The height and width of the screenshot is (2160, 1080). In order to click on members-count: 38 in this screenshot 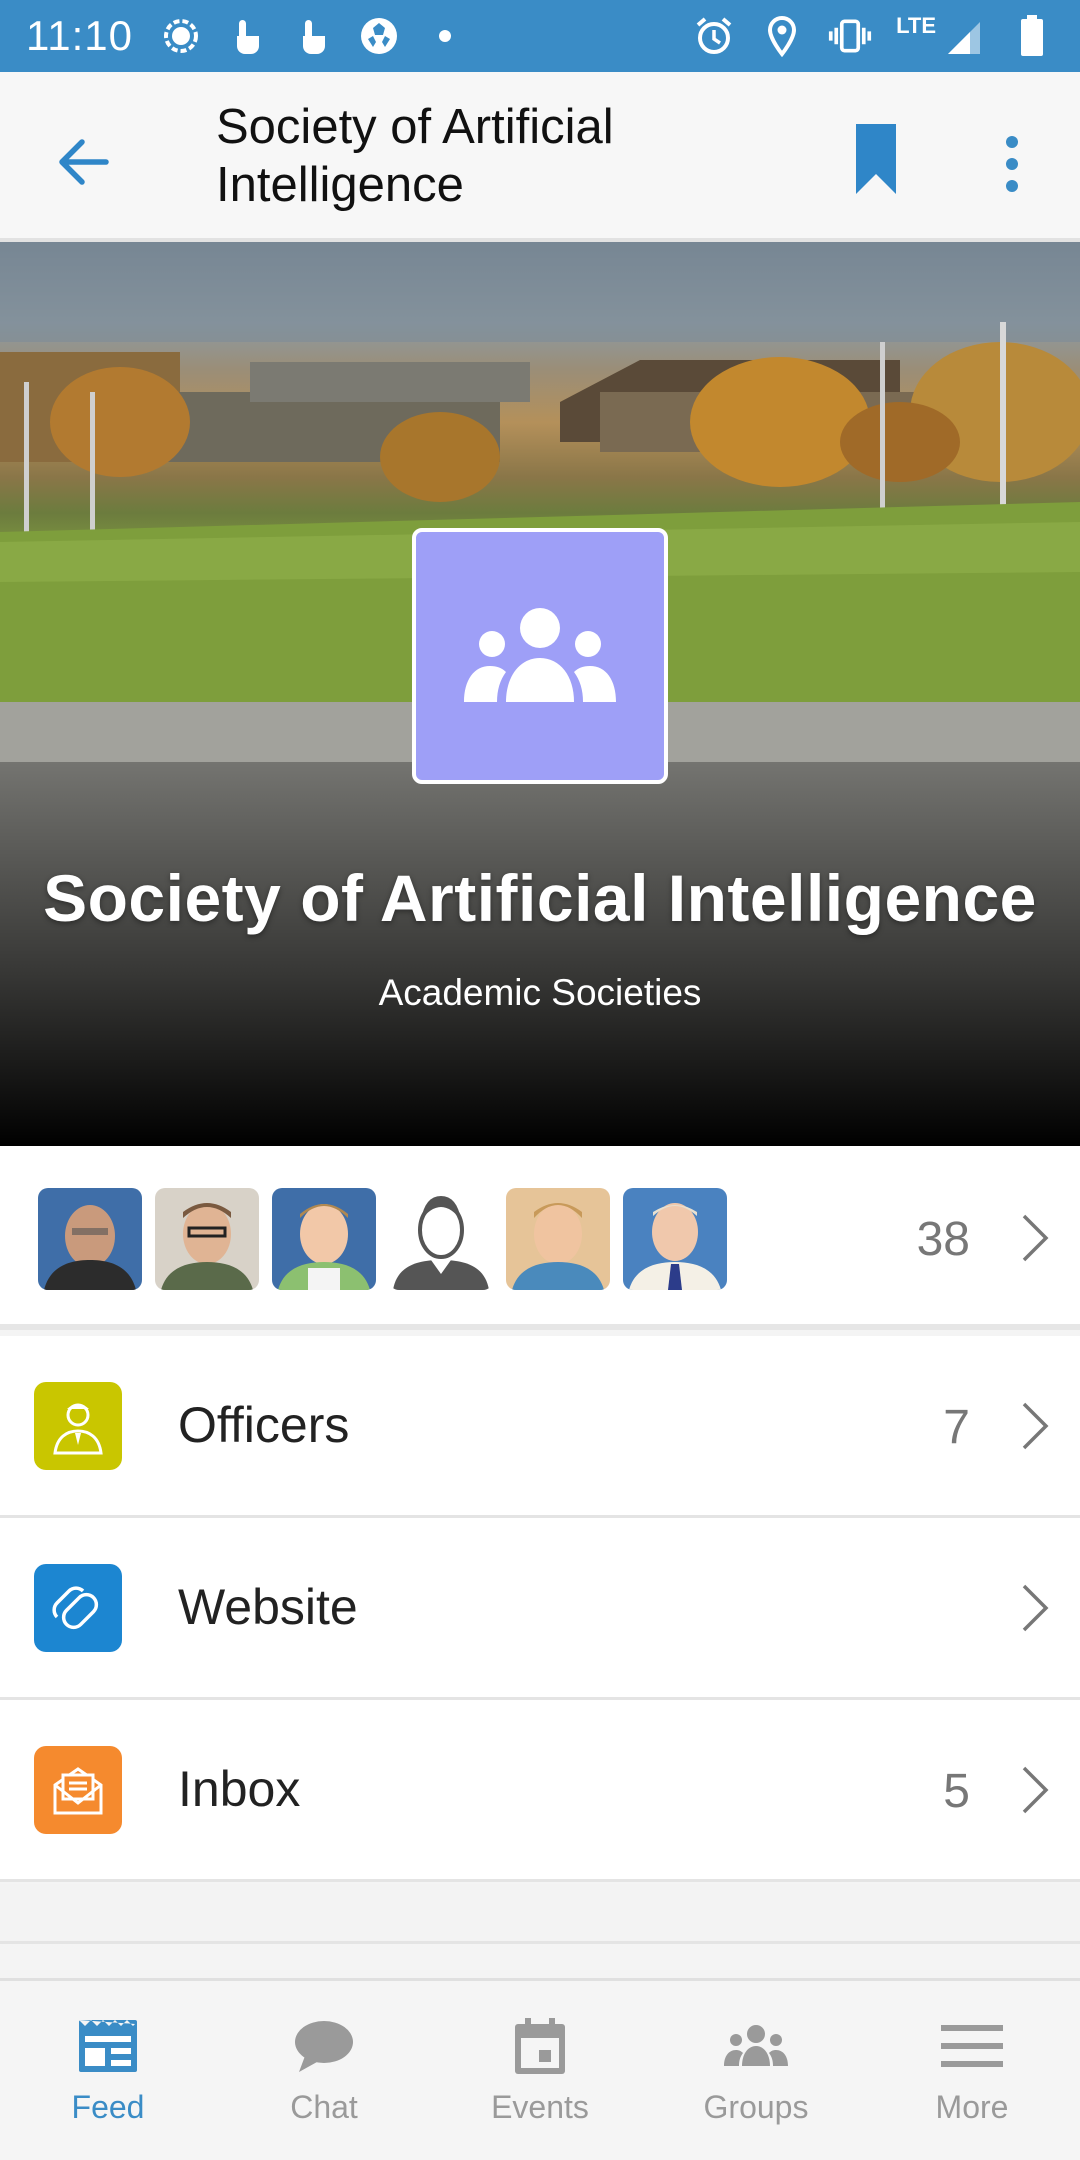, I will do `click(943, 1239)`.